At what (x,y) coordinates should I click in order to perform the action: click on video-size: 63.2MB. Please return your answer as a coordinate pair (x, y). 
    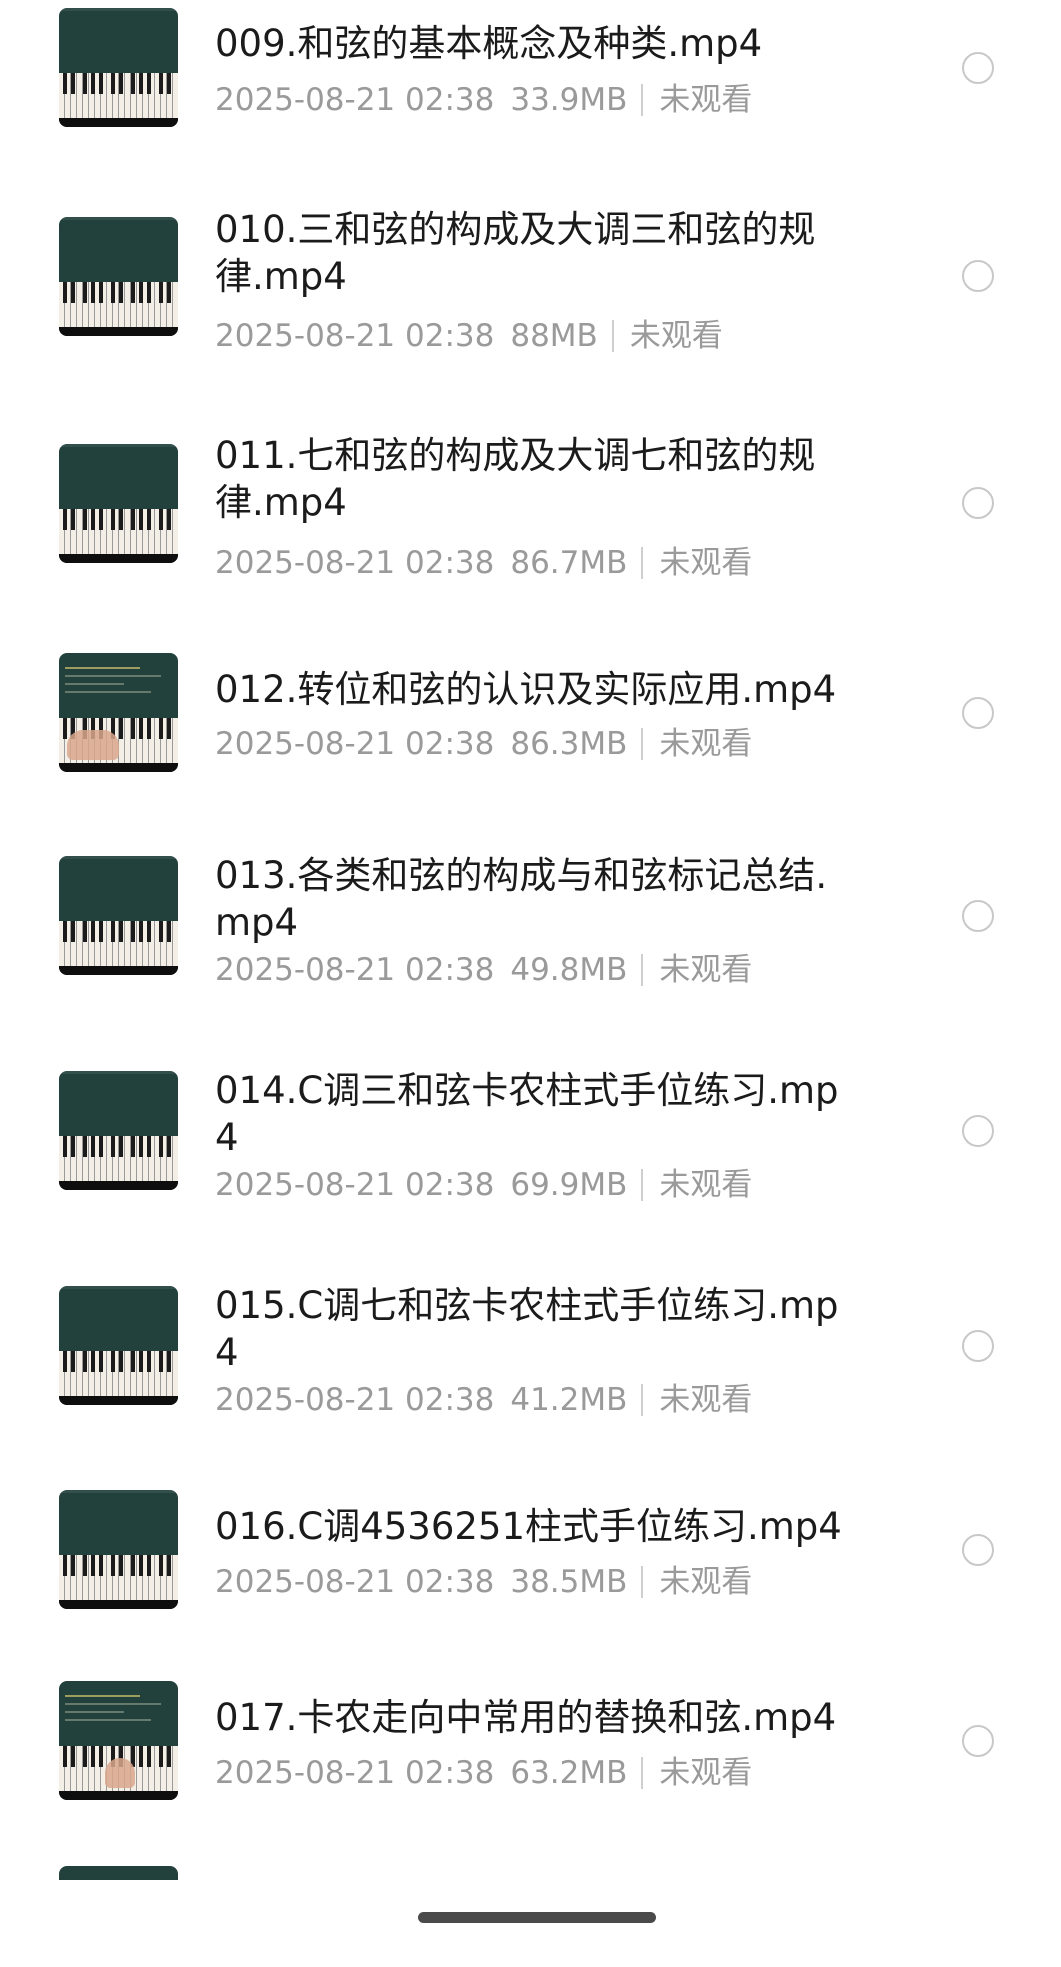
    Looking at the image, I should click on (569, 1773).